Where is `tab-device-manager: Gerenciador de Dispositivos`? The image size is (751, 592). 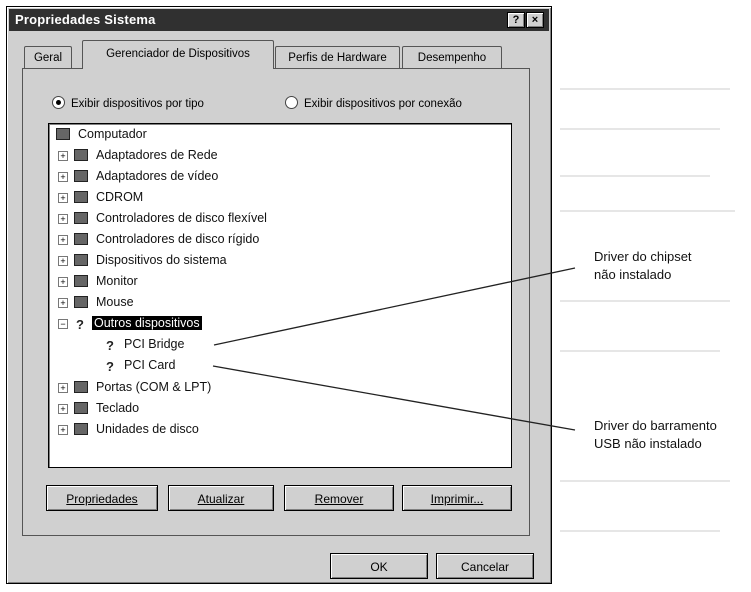 tab-device-manager: Gerenciador de Dispositivos is located at coordinates (178, 54).